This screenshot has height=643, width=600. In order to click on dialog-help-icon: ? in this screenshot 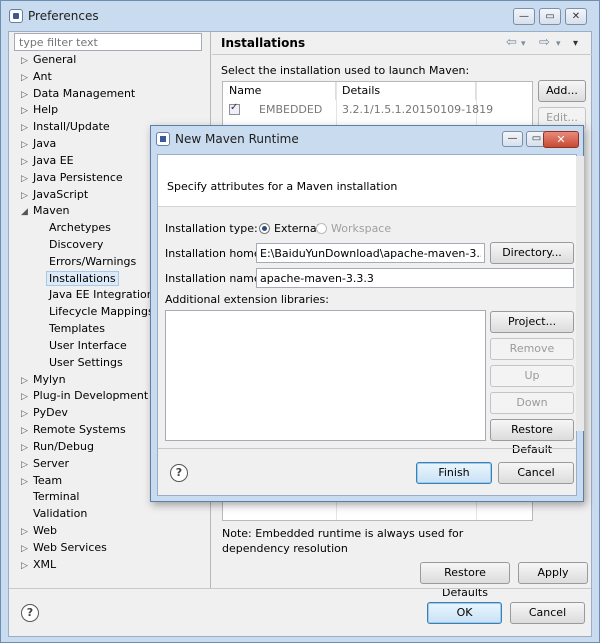, I will do `click(179, 473)`.